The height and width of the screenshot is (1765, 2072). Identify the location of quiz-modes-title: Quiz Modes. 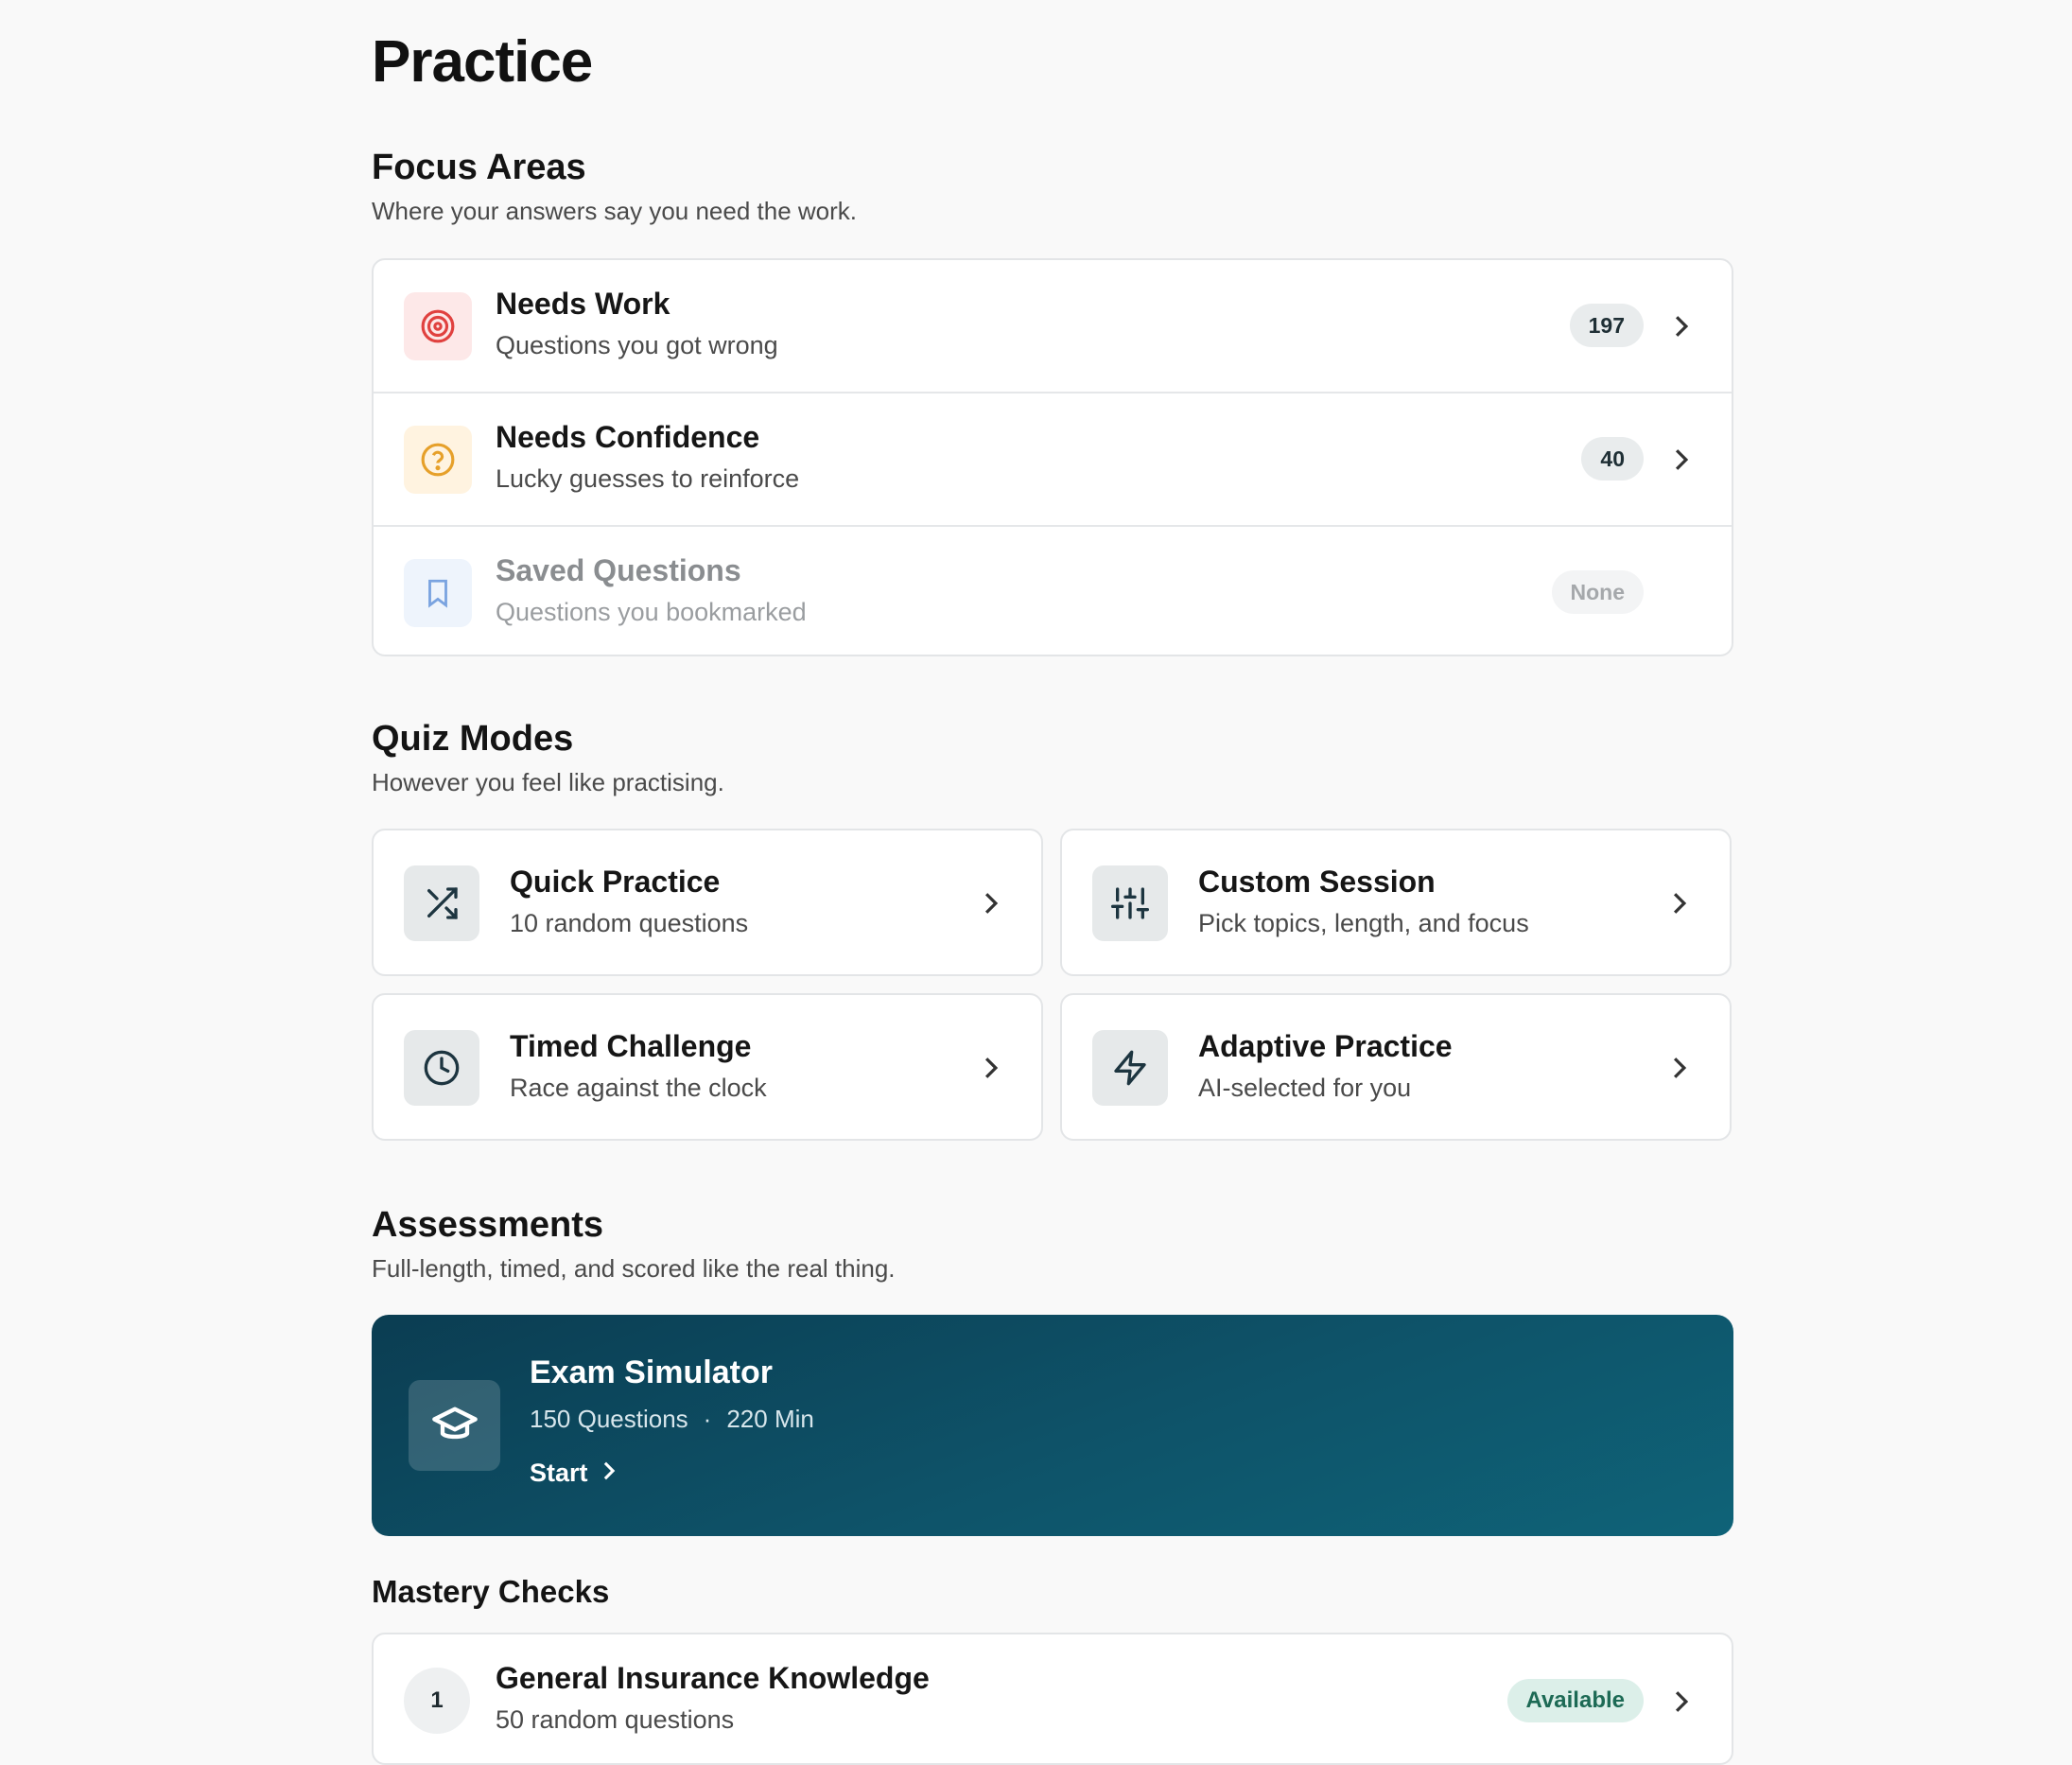
(473, 739).